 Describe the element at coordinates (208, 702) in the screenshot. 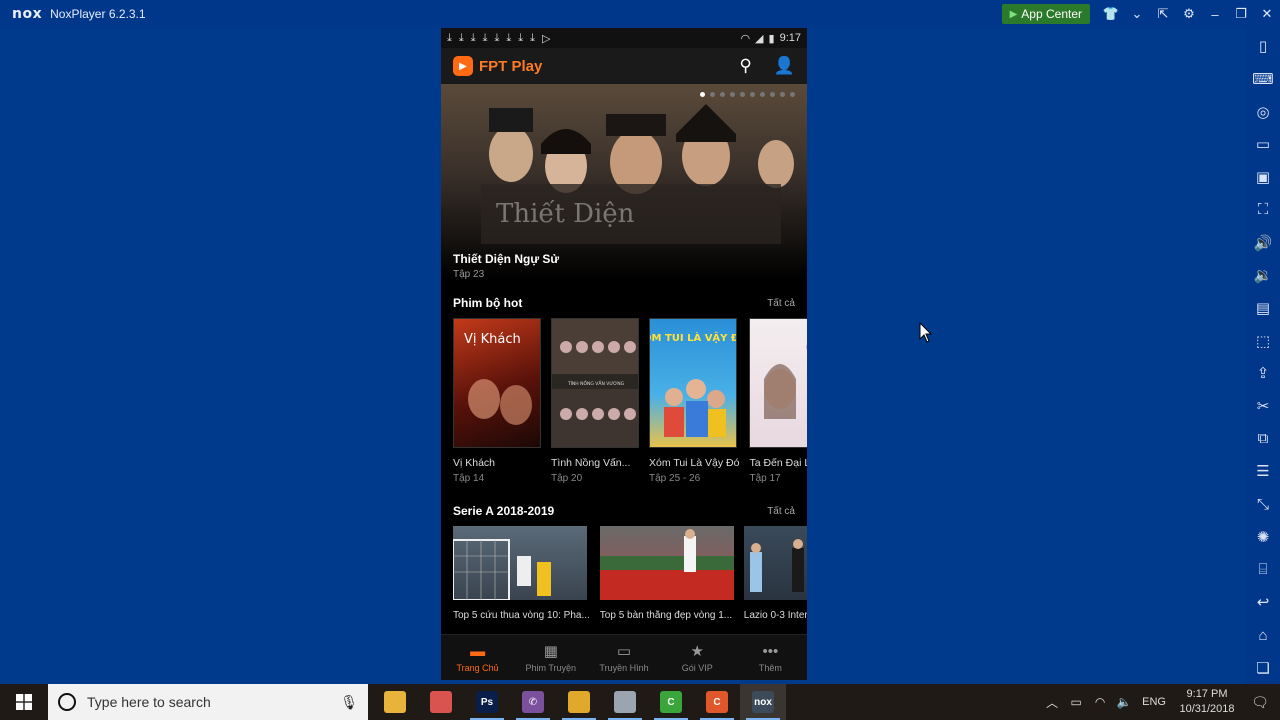

I see `taskbar-search-box: Type here to search 🎙` at that location.